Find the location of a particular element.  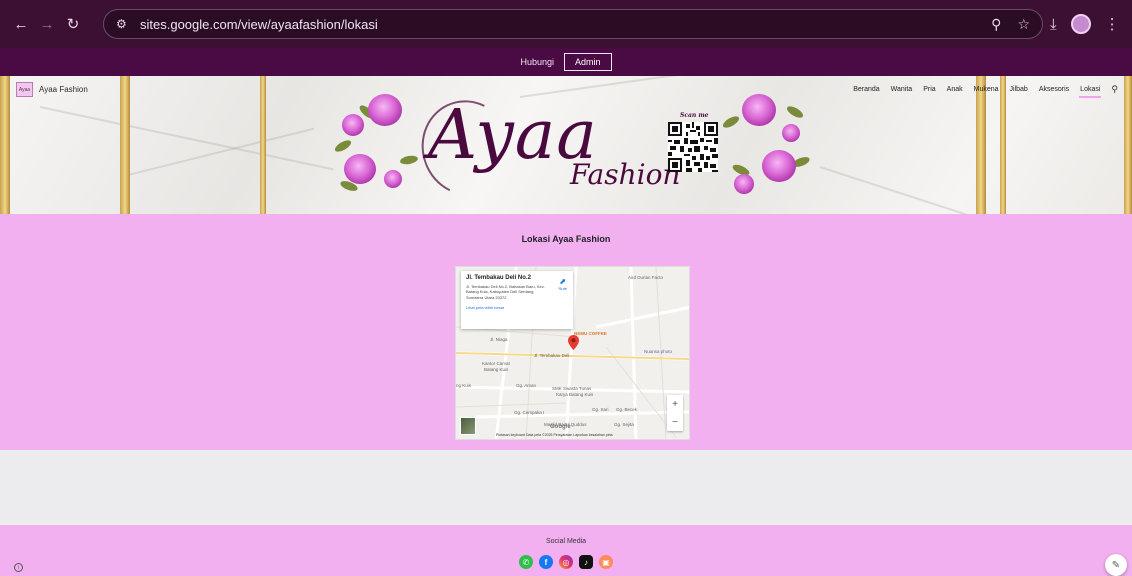

contact-text: Hubungi is located at coordinates (537, 62).